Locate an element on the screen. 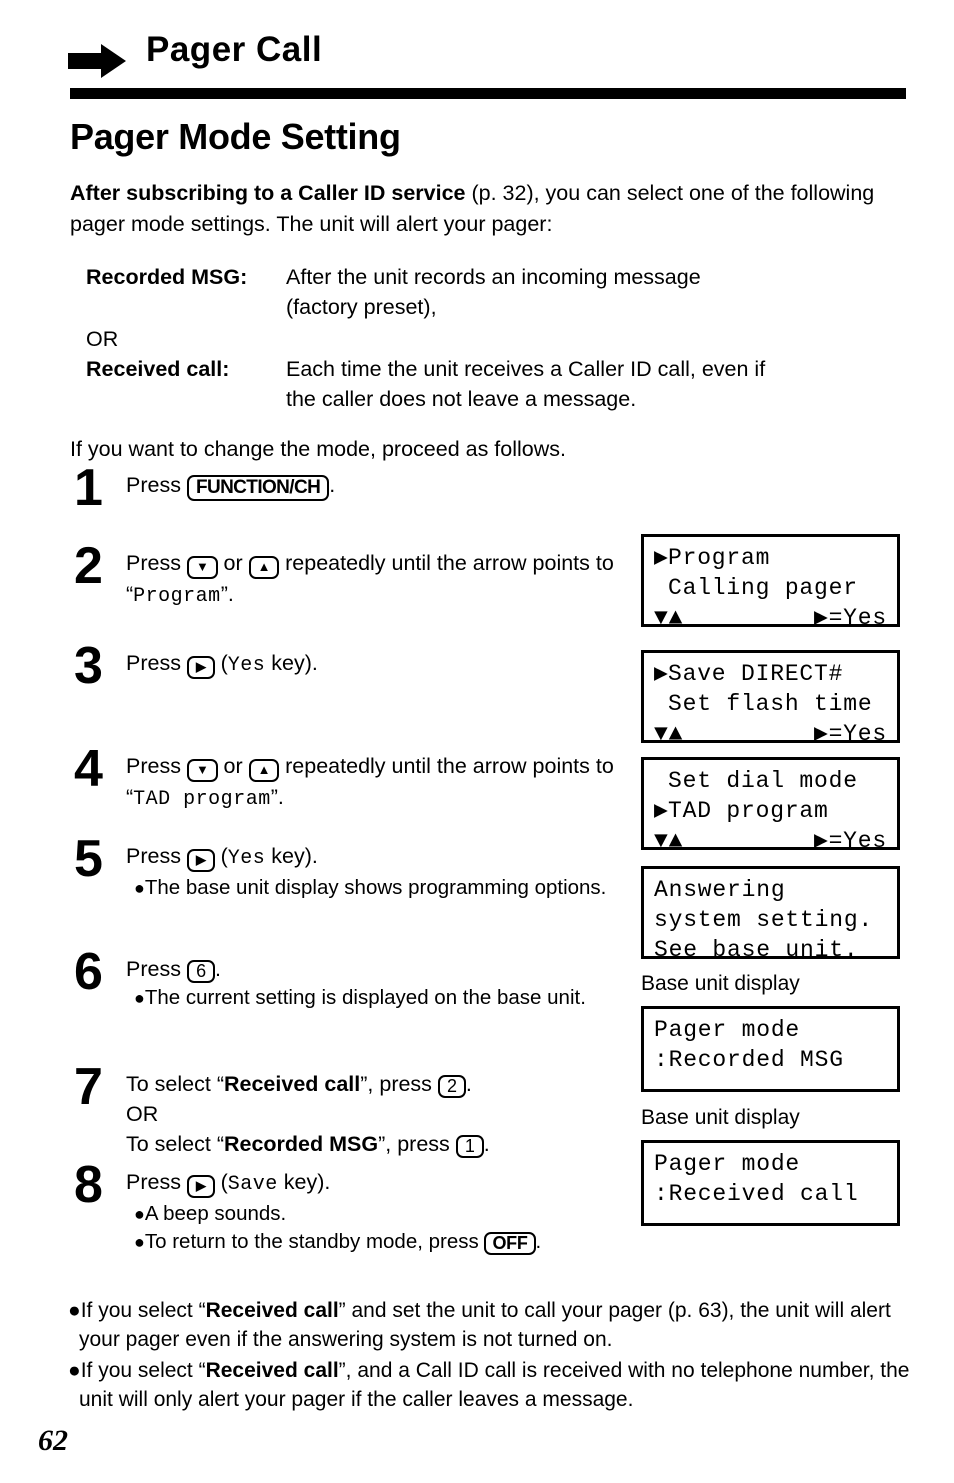 The width and height of the screenshot is (954, 1483). page-number: 62 is located at coordinates (53, 1440).